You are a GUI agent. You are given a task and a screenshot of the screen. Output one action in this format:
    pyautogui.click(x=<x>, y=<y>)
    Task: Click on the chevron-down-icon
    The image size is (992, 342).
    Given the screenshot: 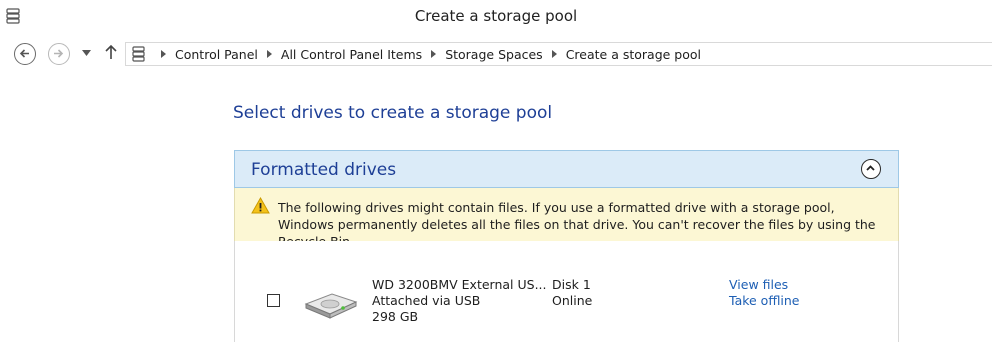 What is the action you would take?
    pyautogui.click(x=86, y=53)
    